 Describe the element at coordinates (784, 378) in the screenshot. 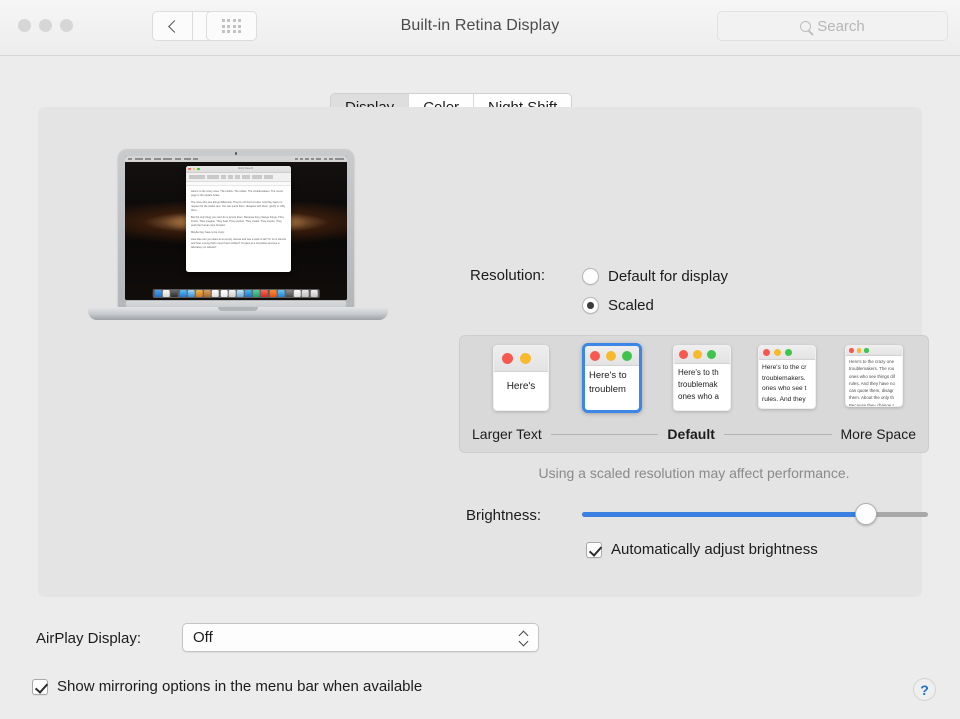

I see `thumbnail-text: troublemakers.` at that location.